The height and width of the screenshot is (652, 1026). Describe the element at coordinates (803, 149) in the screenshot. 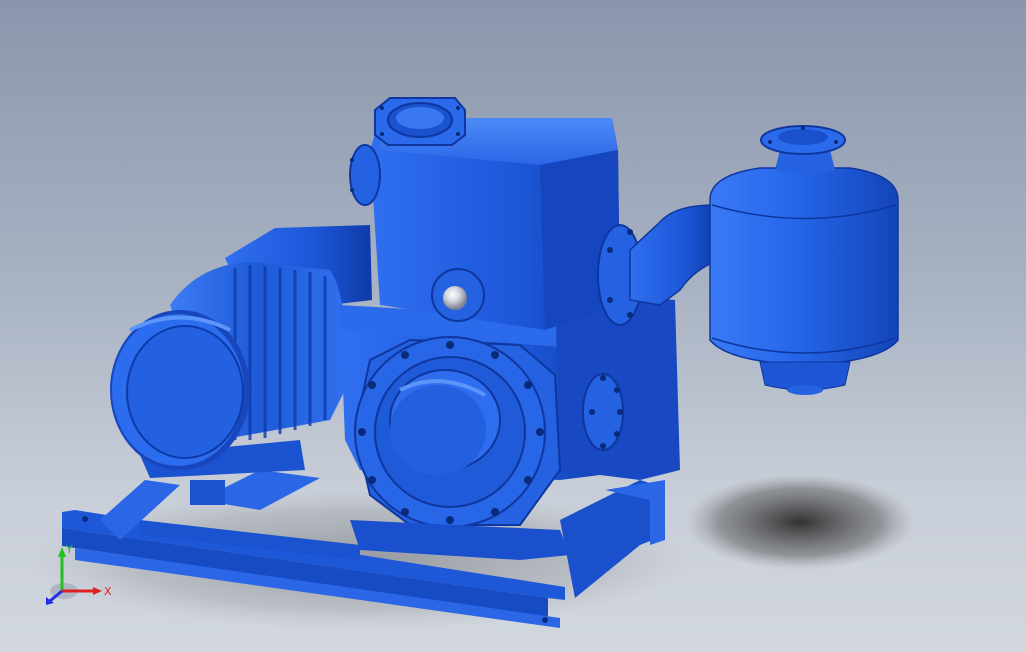

I see `tank-outlet-flange` at that location.